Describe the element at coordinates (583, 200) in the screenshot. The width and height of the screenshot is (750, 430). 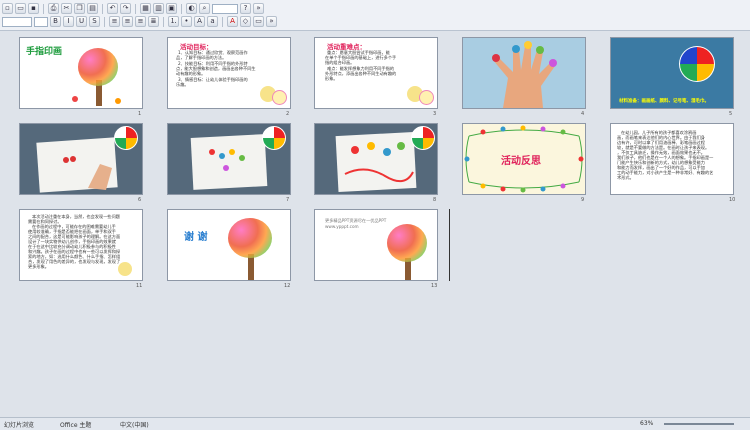
I see `slide-number: 9` at that location.